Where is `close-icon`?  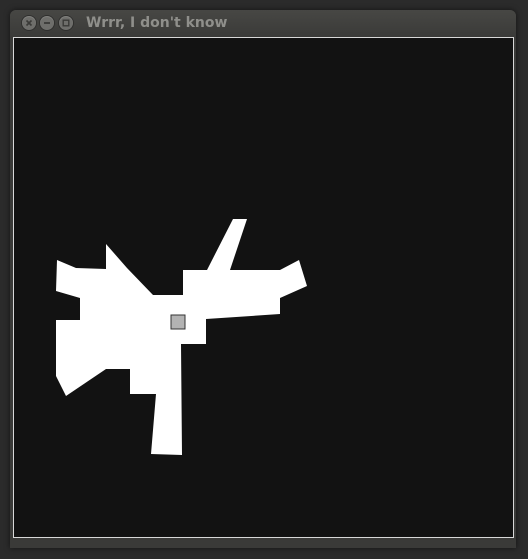
close-icon is located at coordinates (29, 23).